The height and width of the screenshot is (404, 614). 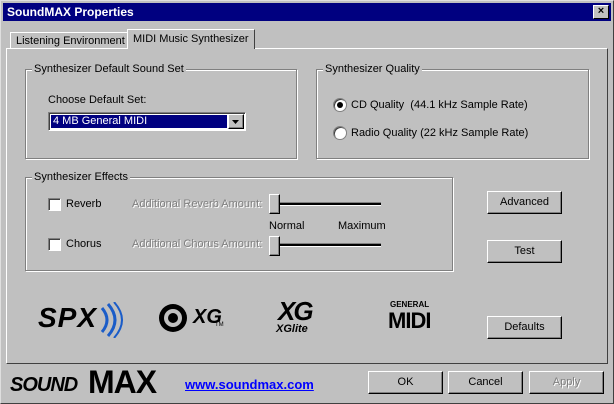 I want to click on reverb-slider-thumb, so click(x=274, y=204).